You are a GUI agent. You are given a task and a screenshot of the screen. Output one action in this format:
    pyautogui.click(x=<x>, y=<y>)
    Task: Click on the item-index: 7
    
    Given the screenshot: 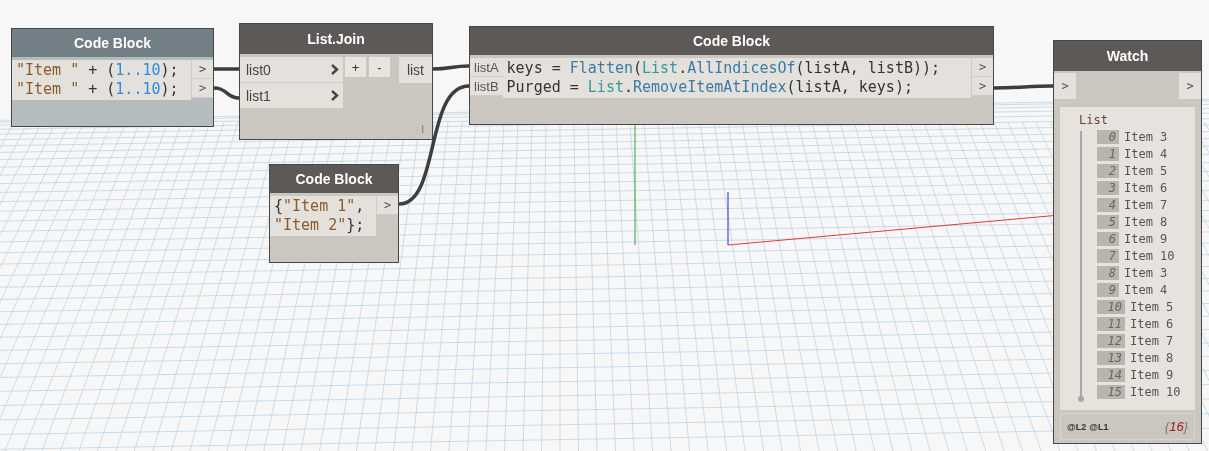 What is the action you would take?
    pyautogui.click(x=1108, y=255)
    